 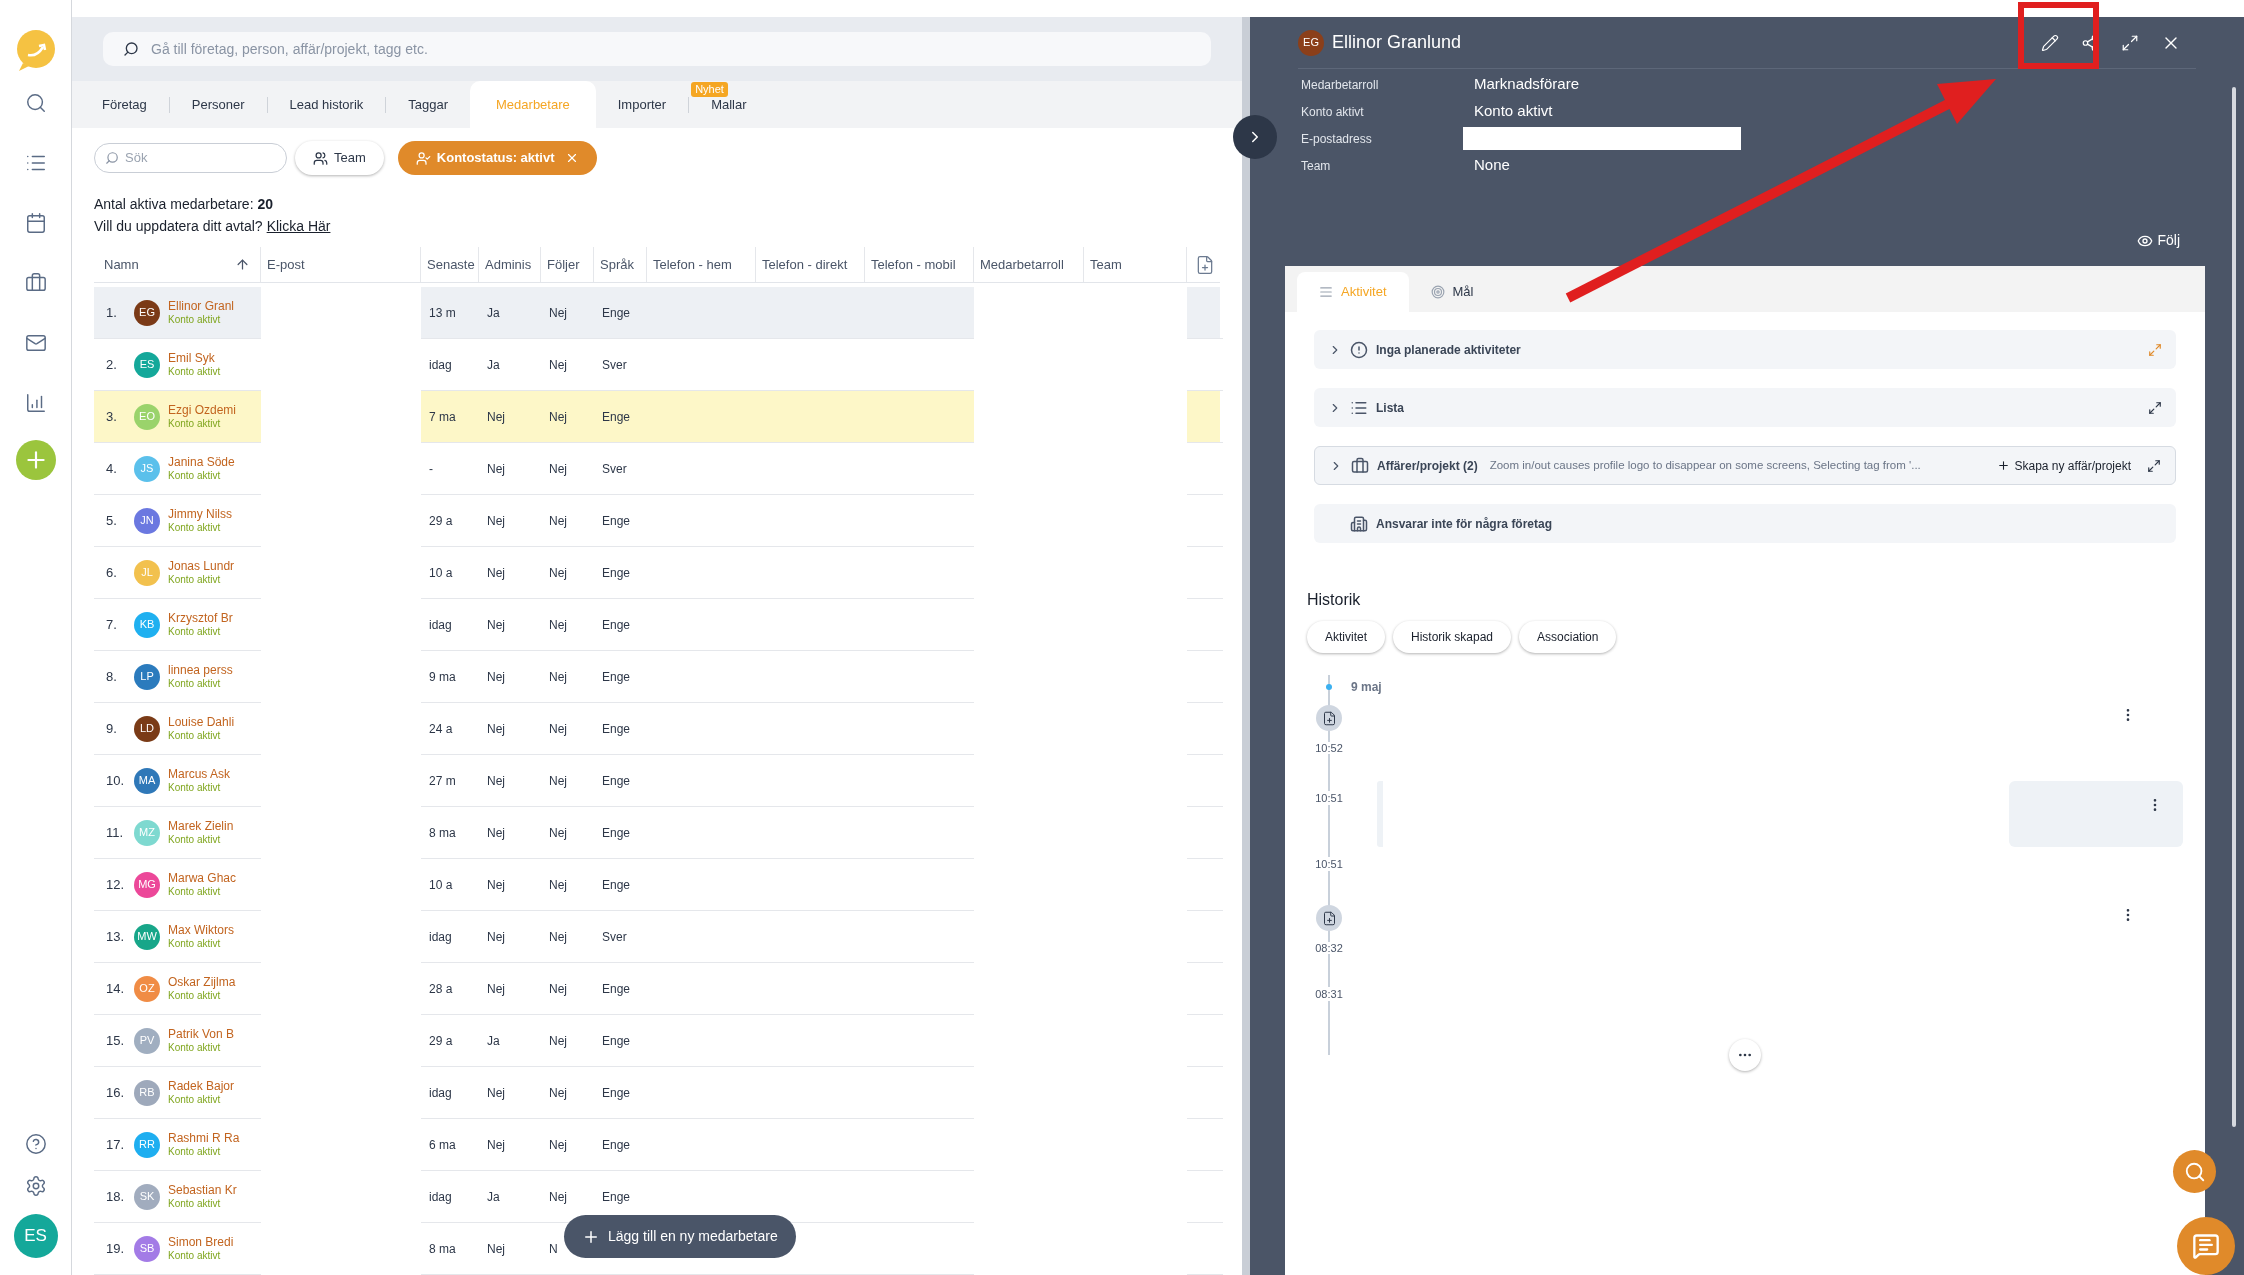 I want to click on employee-name: Janina Söde, so click(x=201, y=461).